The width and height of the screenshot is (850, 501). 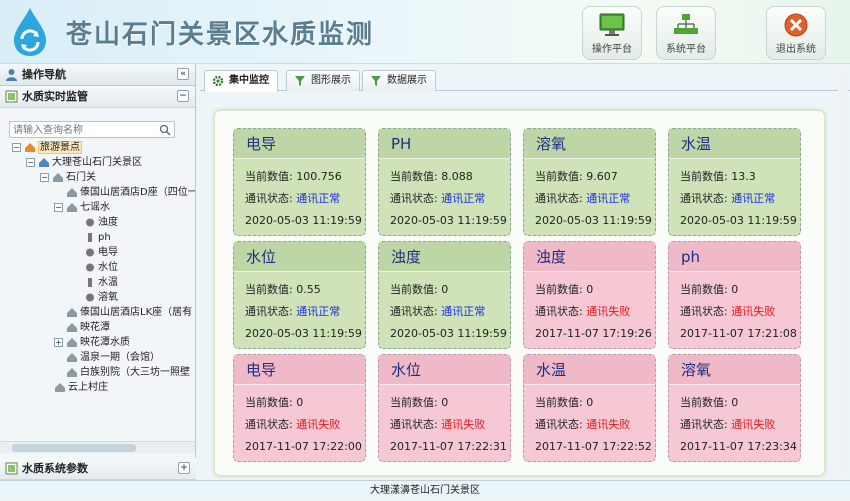 I want to click on tree-node: − 大理苍山石门关景区, so click(x=84, y=162).